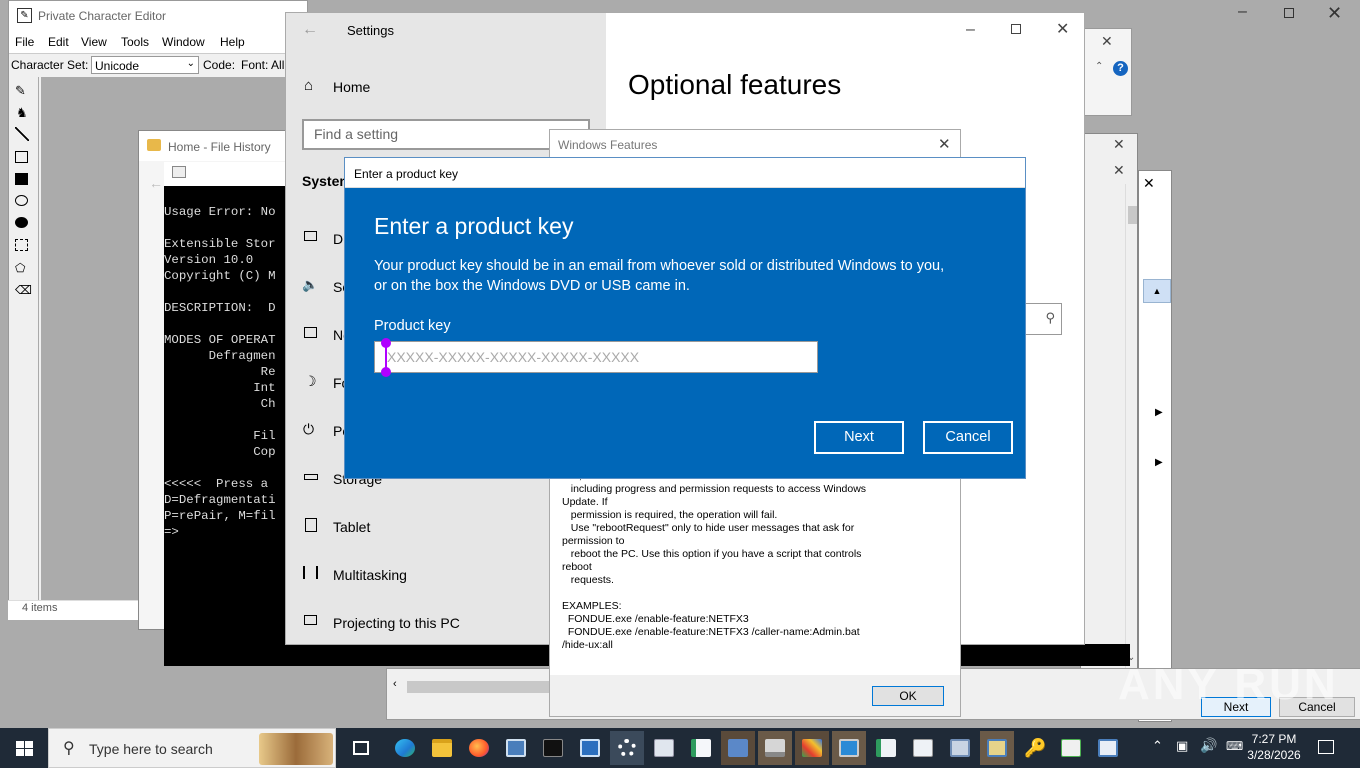 Image resolution: width=1360 pixels, height=768 pixels. Describe the element at coordinates (1157, 746) in the screenshot. I see `show-hidden-icons: ⌃` at that location.